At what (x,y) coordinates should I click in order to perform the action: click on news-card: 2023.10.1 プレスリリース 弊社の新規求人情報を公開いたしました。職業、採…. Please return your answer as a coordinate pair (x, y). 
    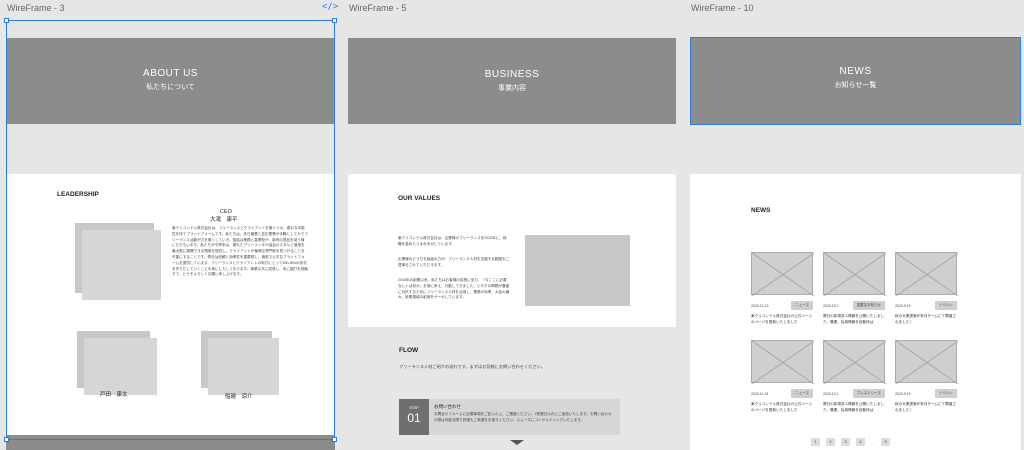
    Looking at the image, I should click on (854, 376).